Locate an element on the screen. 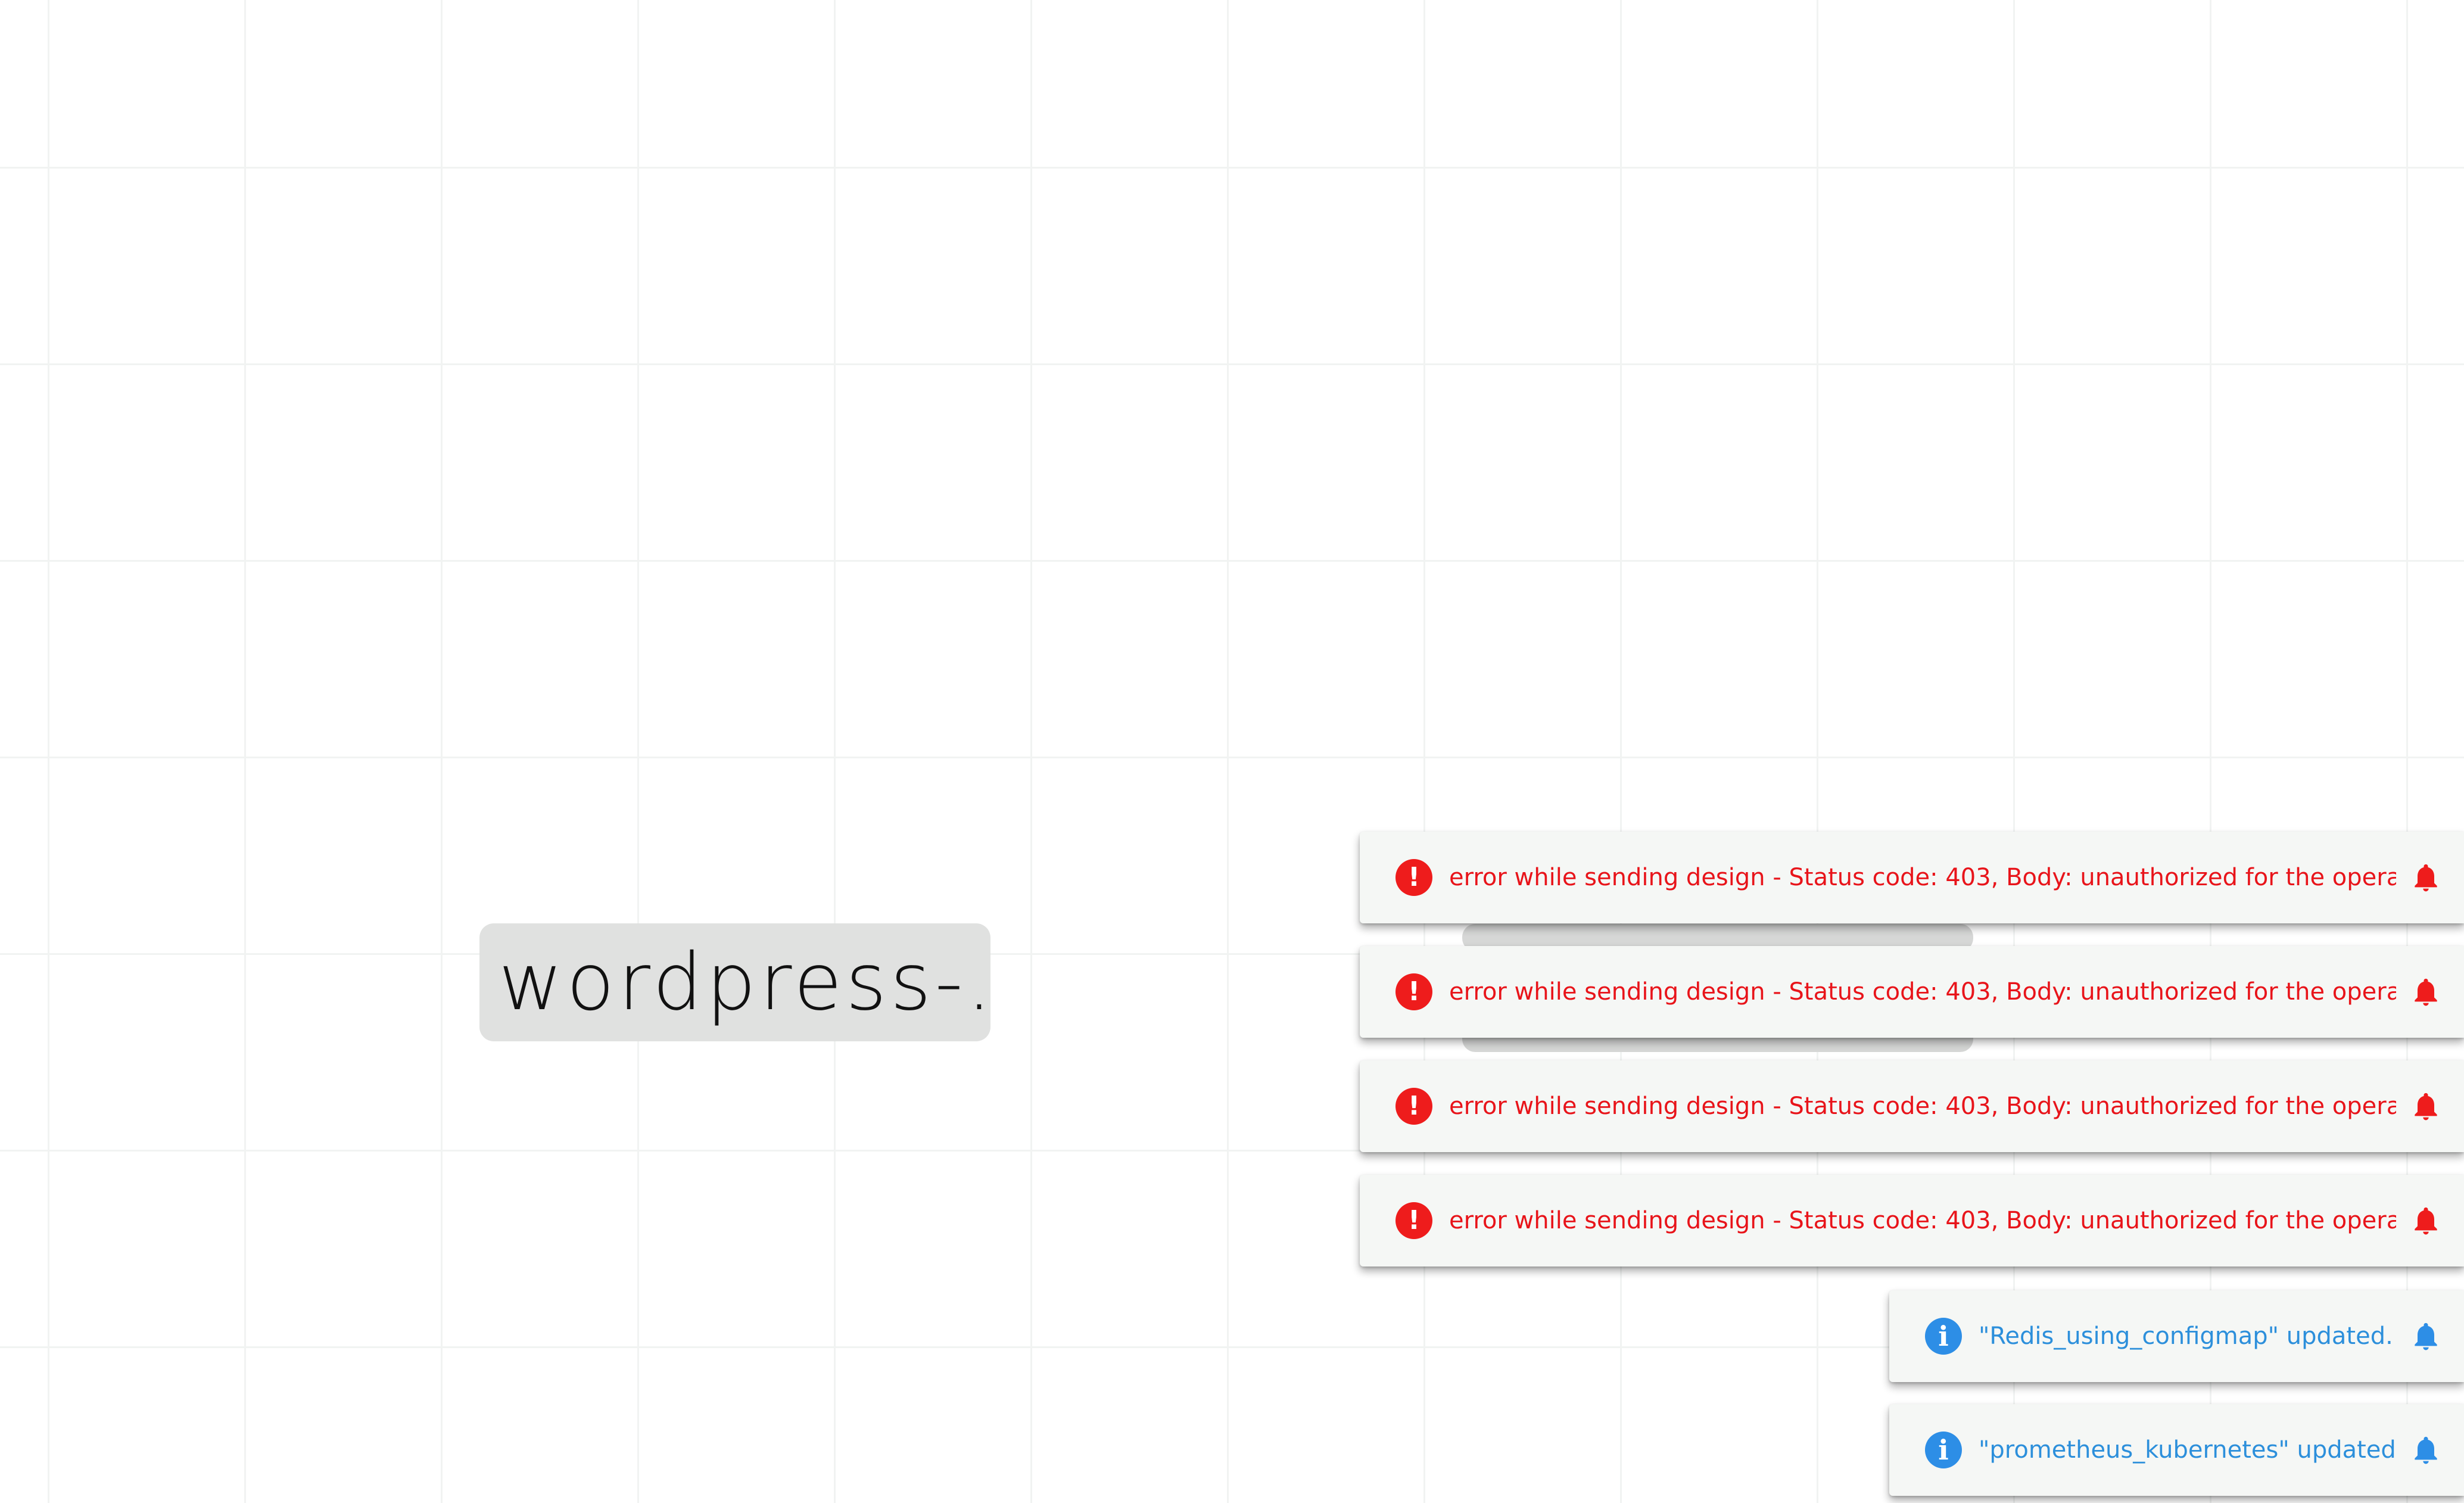 The height and width of the screenshot is (1503, 2464). notification-message: "prometheus_kubernetes" updated. is located at coordinates (2187, 1450).